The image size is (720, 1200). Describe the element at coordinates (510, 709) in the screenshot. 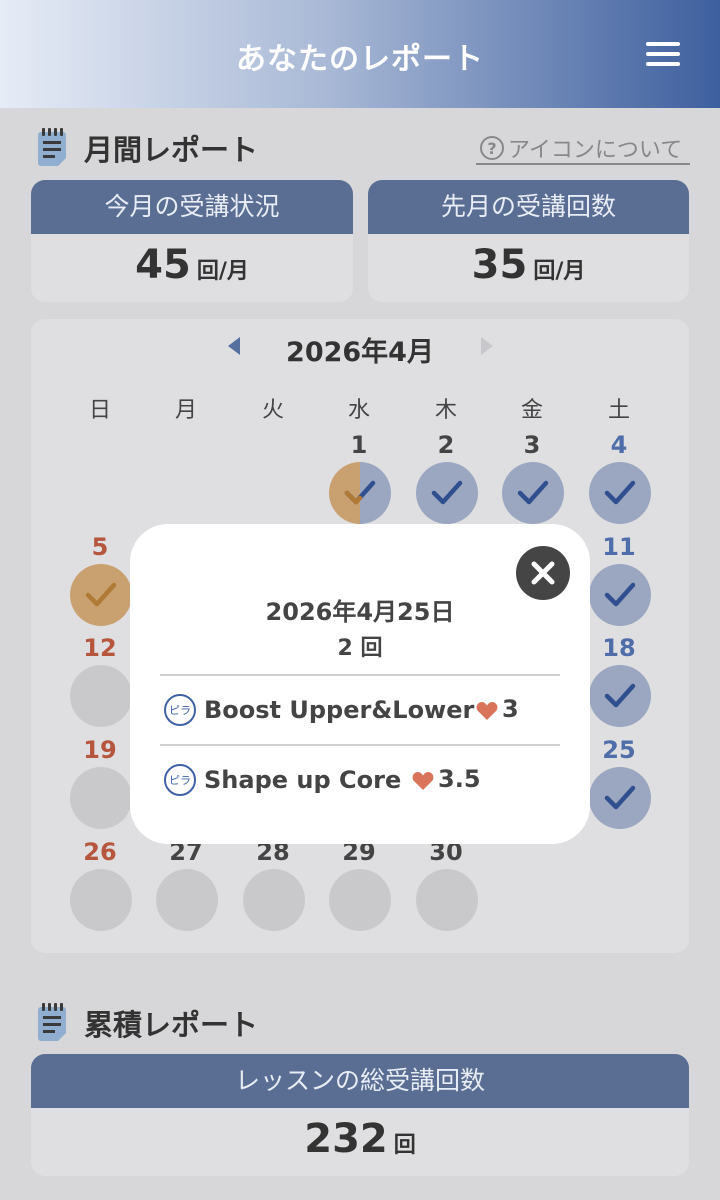

I see `lesson-rating: 3` at that location.